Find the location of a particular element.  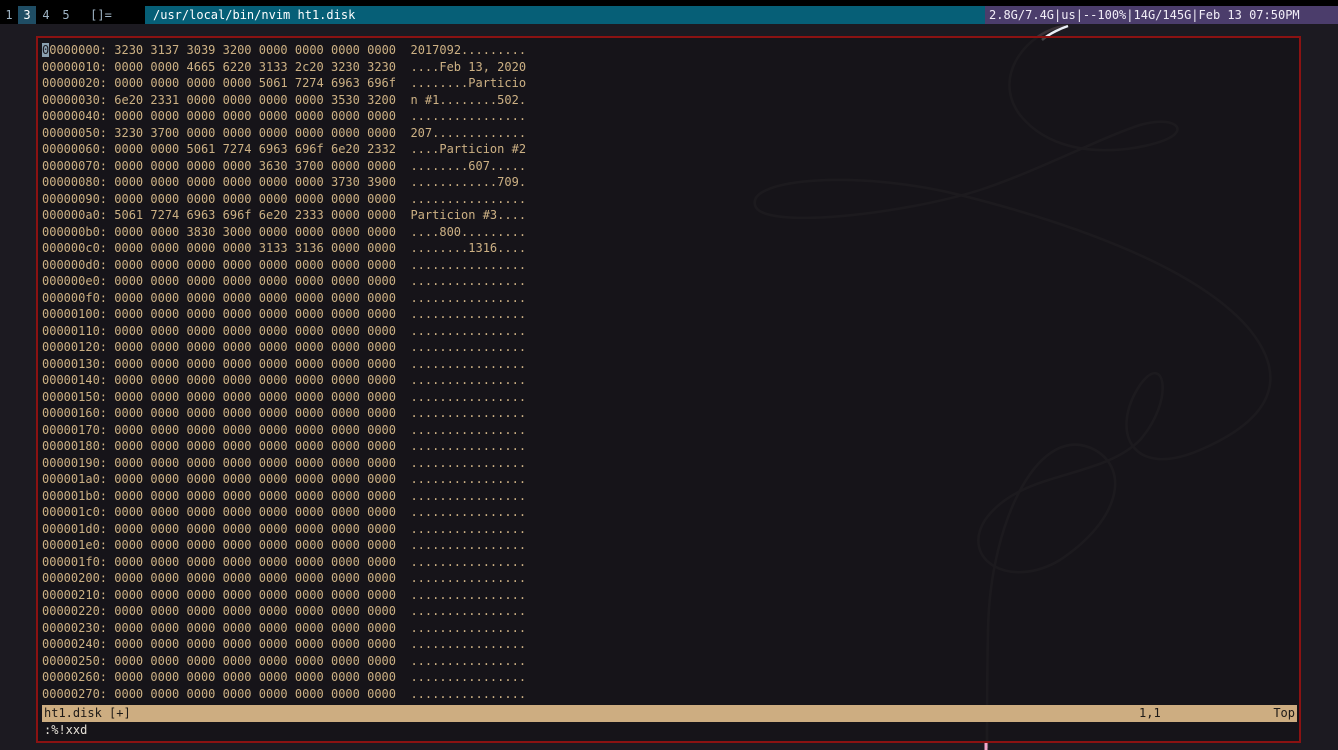

status-filename: ht1.disk [+] is located at coordinates (87, 713).